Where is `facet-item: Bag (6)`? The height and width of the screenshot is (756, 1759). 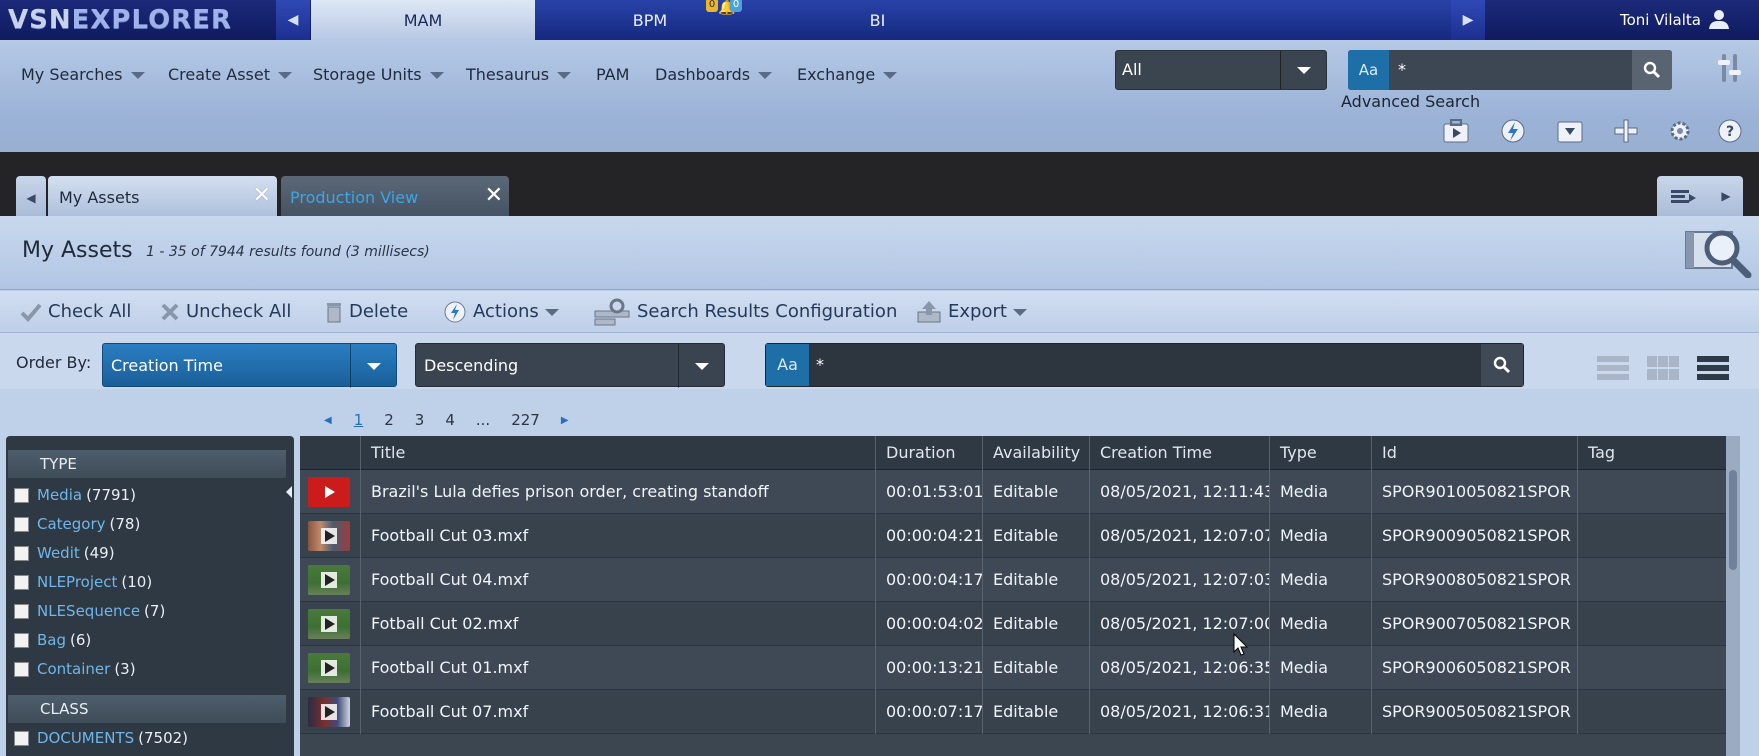 facet-item: Bag (6) is located at coordinates (52, 640).